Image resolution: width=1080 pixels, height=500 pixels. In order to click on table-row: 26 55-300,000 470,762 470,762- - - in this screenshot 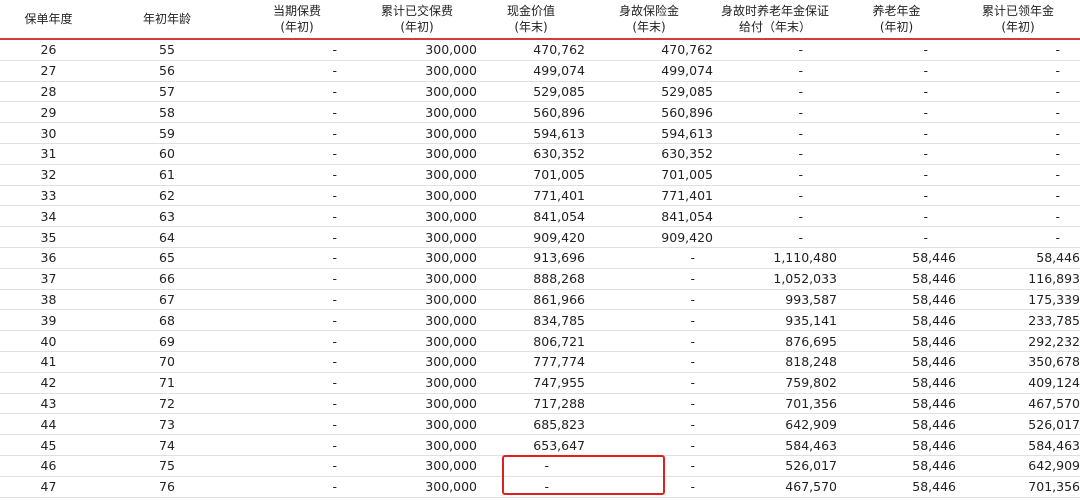, I will do `click(540, 49)`.